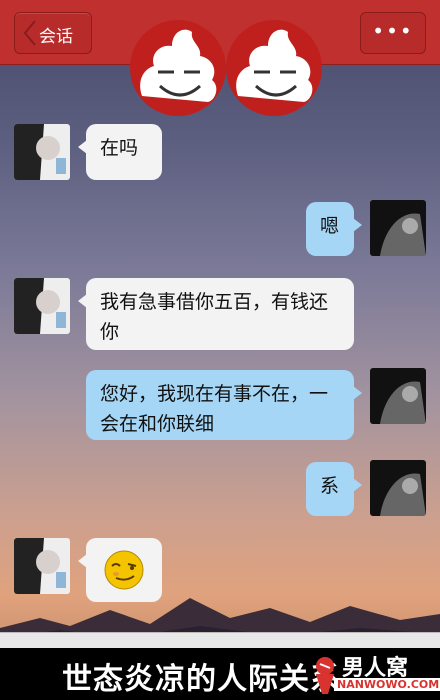 The image size is (440, 700). Describe the element at coordinates (214, 409) in the screenshot. I see `message-text: 您好，我现在有事不在，一会在和你联细` at that location.